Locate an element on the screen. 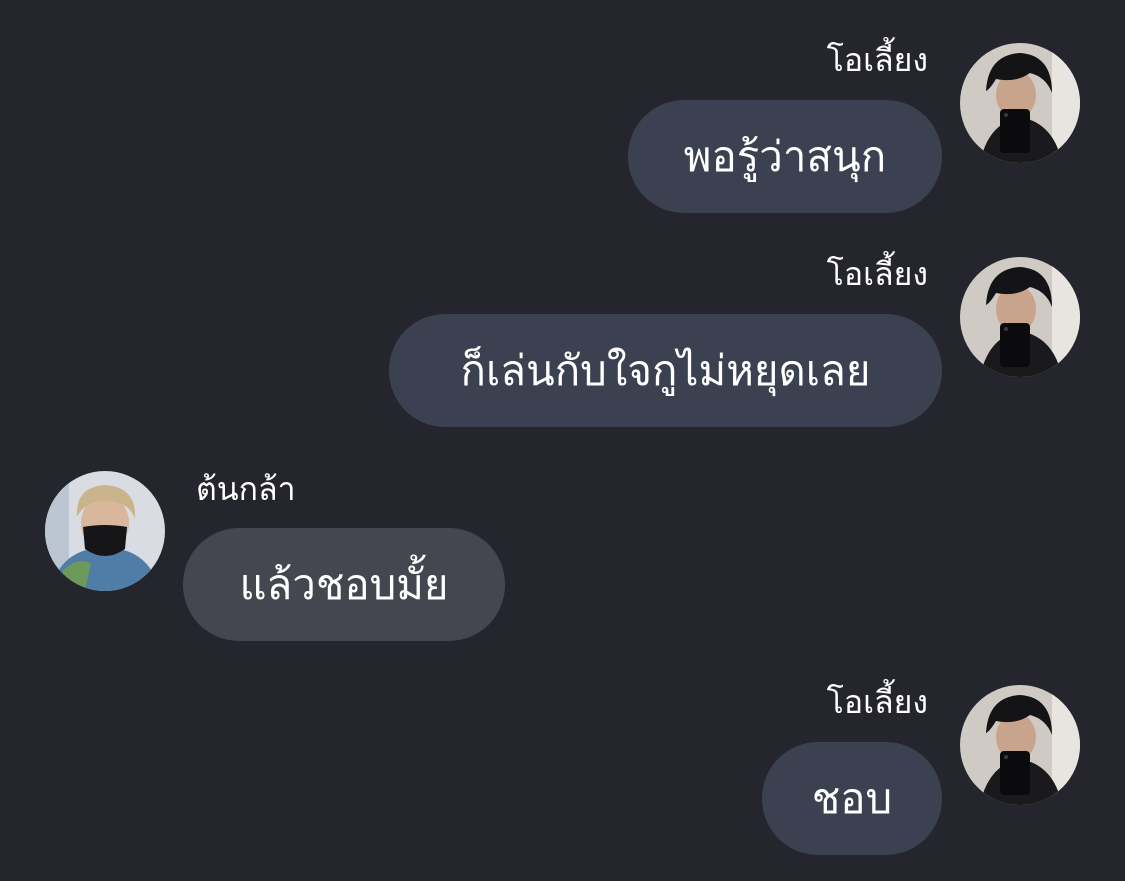 This screenshot has width=1125, height=881. sender-name: ต้นกล้า is located at coordinates (246, 489).